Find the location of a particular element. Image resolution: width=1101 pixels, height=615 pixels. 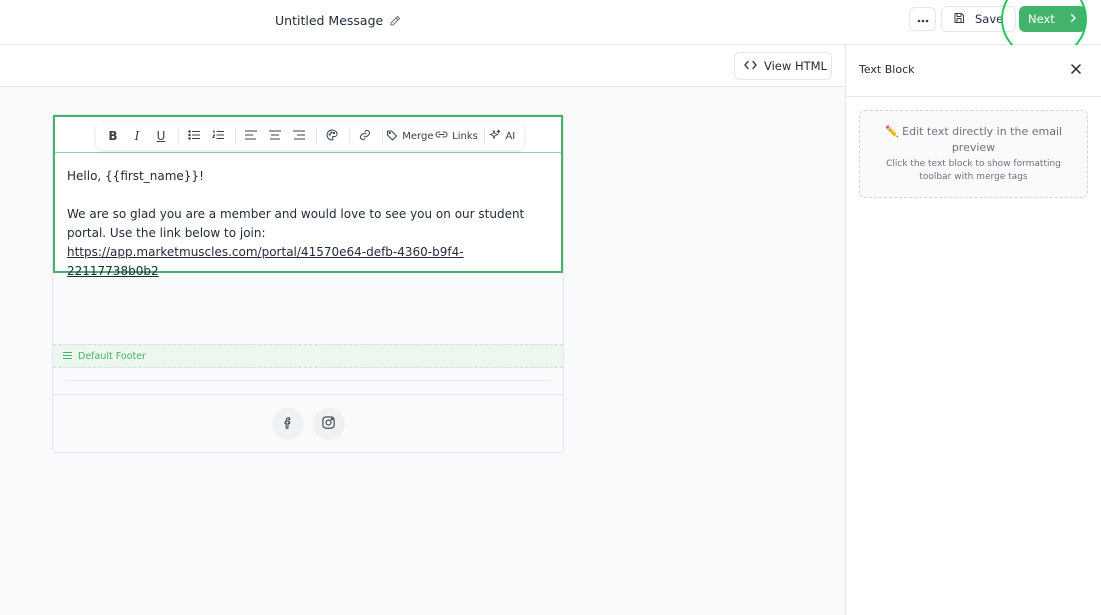

default-footer-label: Default Footer is located at coordinates (112, 356).